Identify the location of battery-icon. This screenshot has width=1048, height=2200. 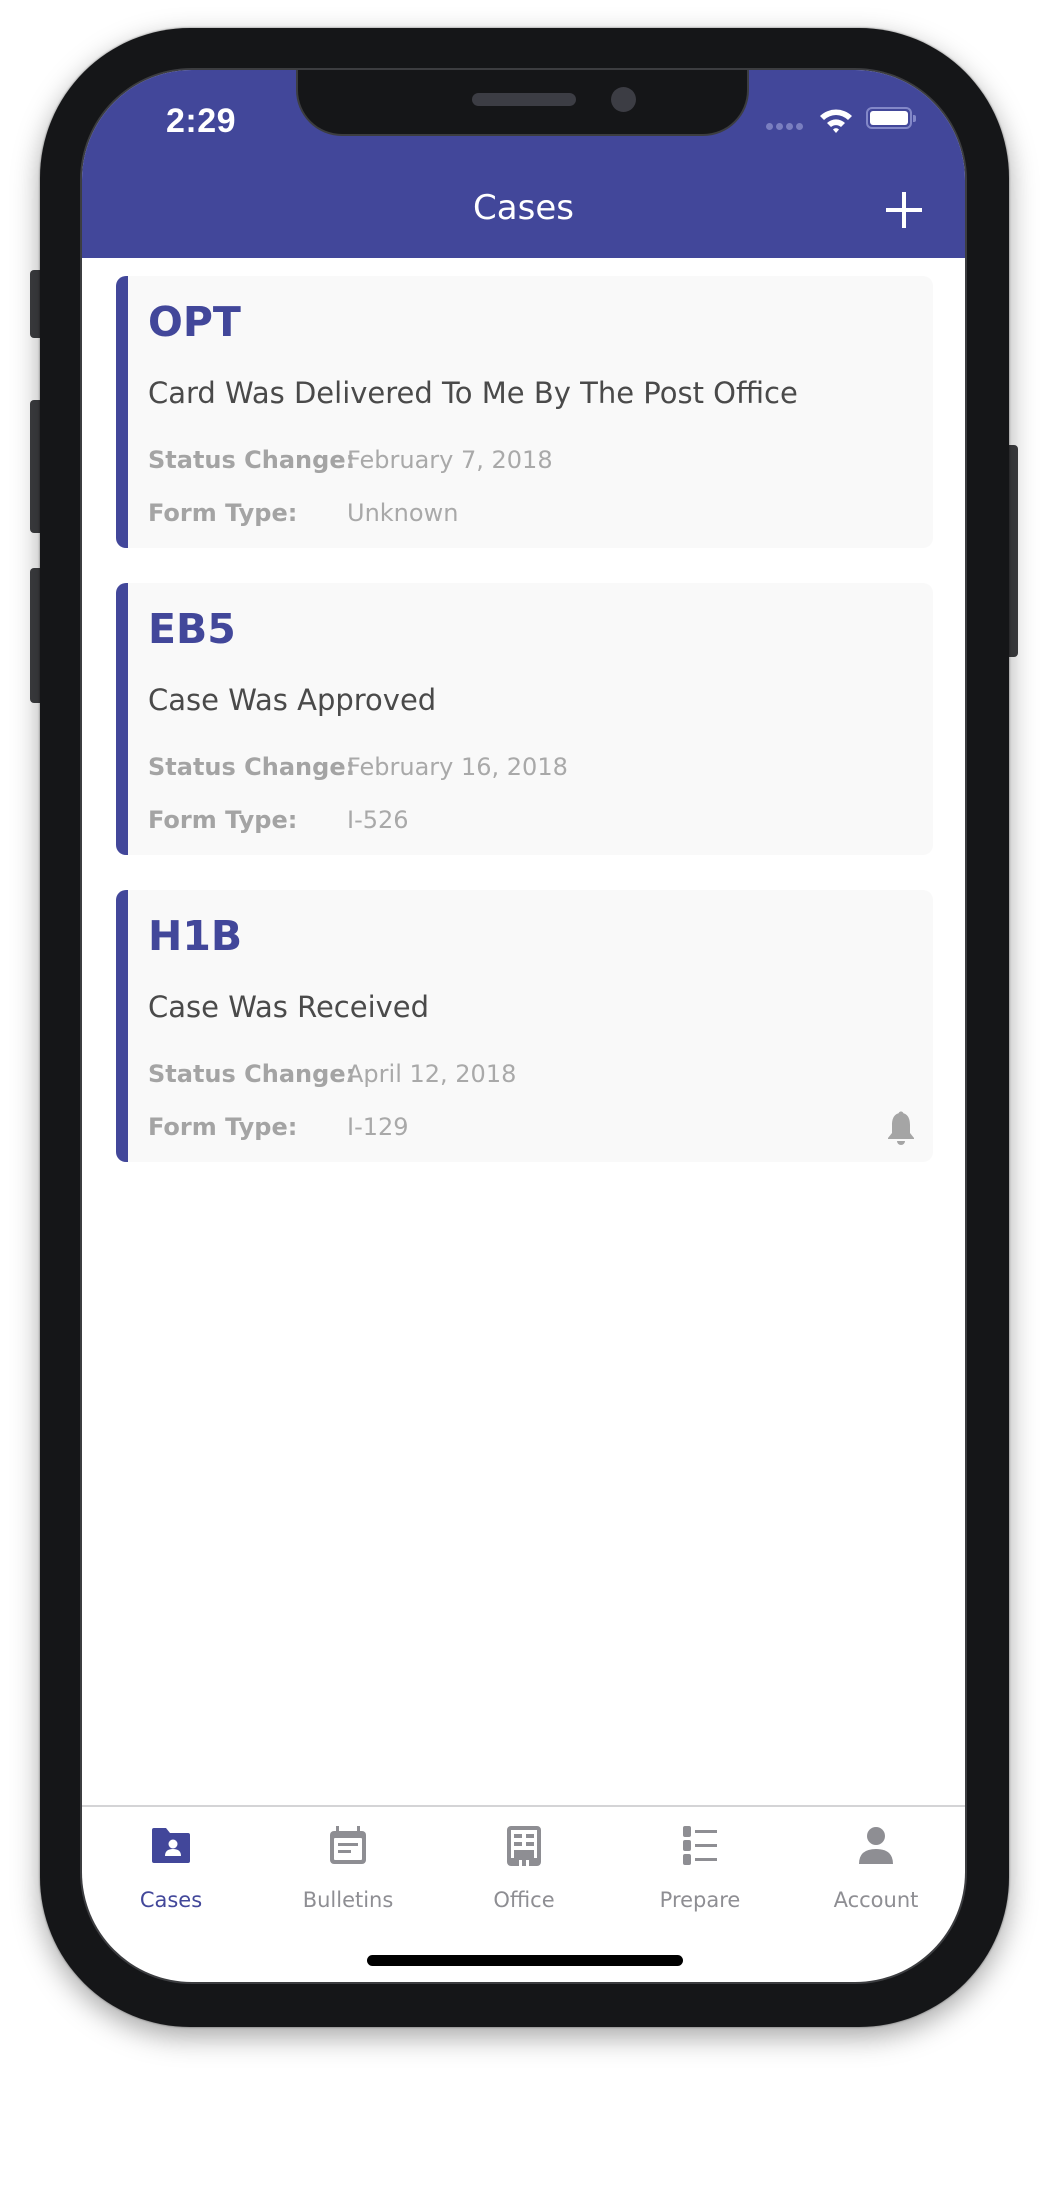
(891, 118).